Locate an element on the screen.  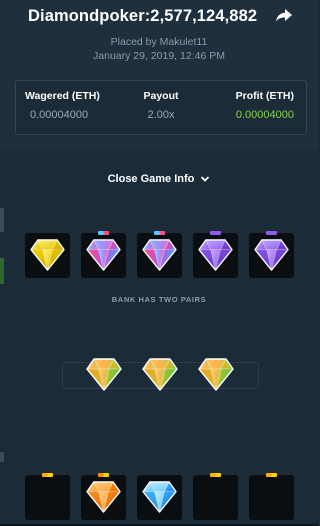
wagered-stat: Wagered (ETH) 0.00004000 is located at coordinates (66, 108).